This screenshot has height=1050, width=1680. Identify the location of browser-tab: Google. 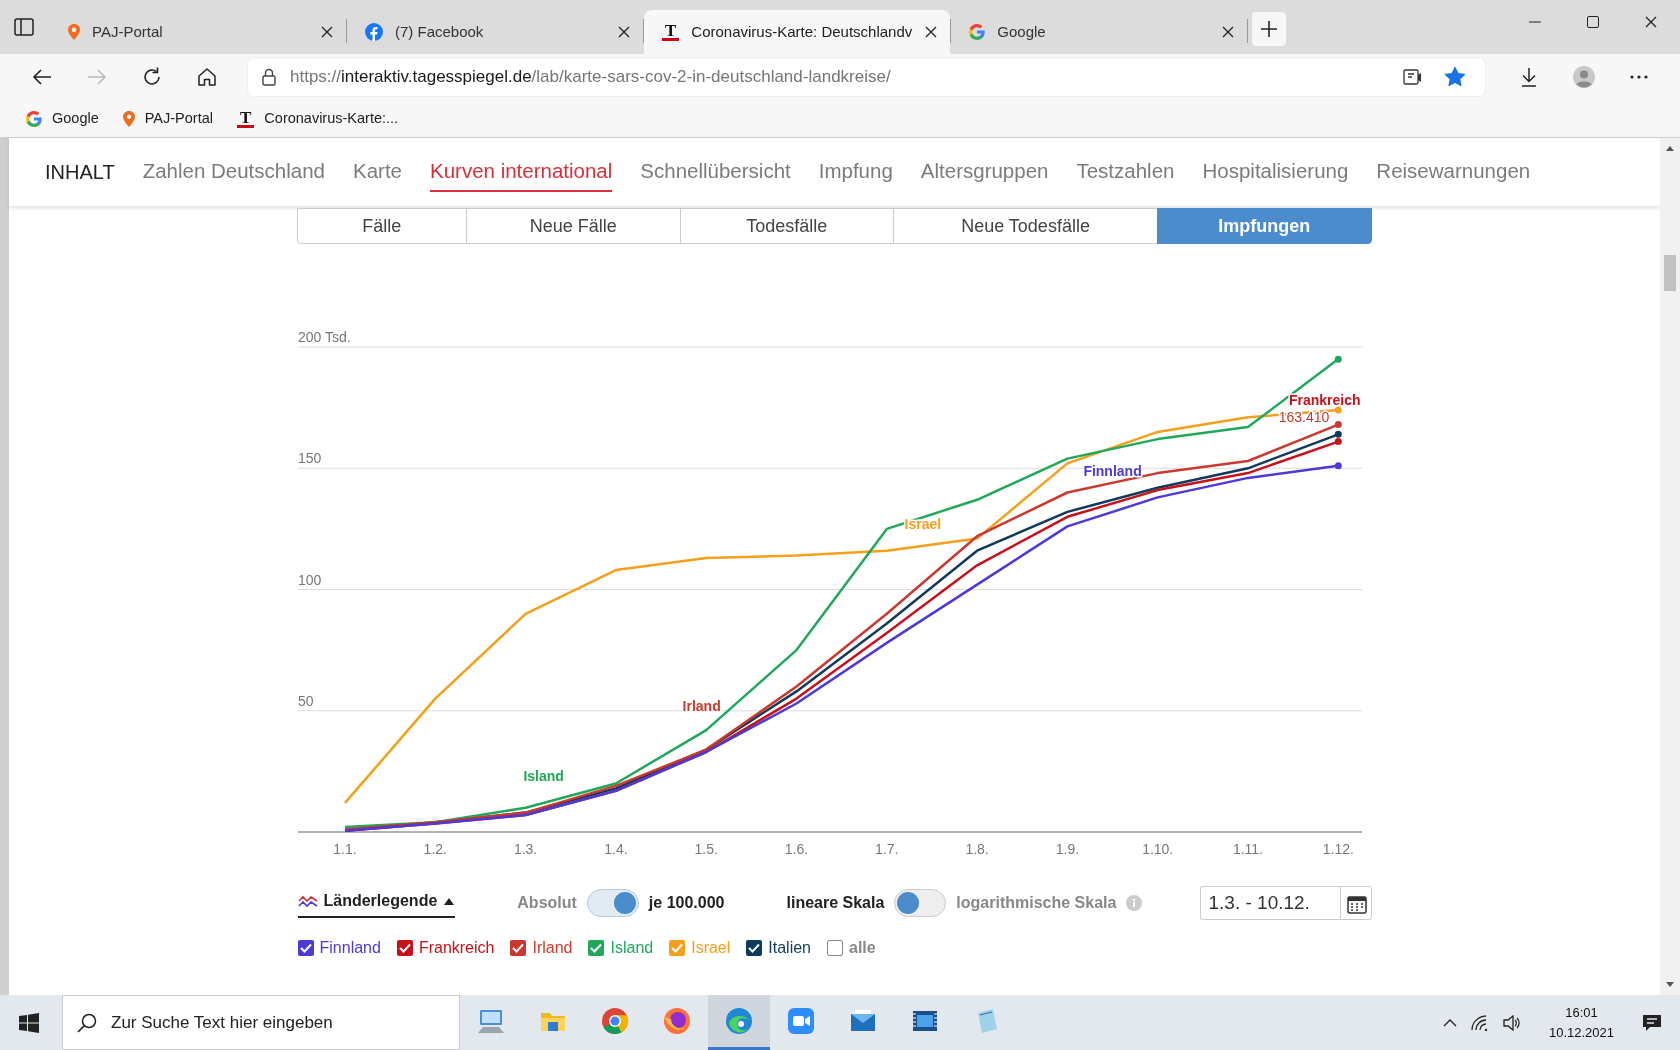
(1099, 32).